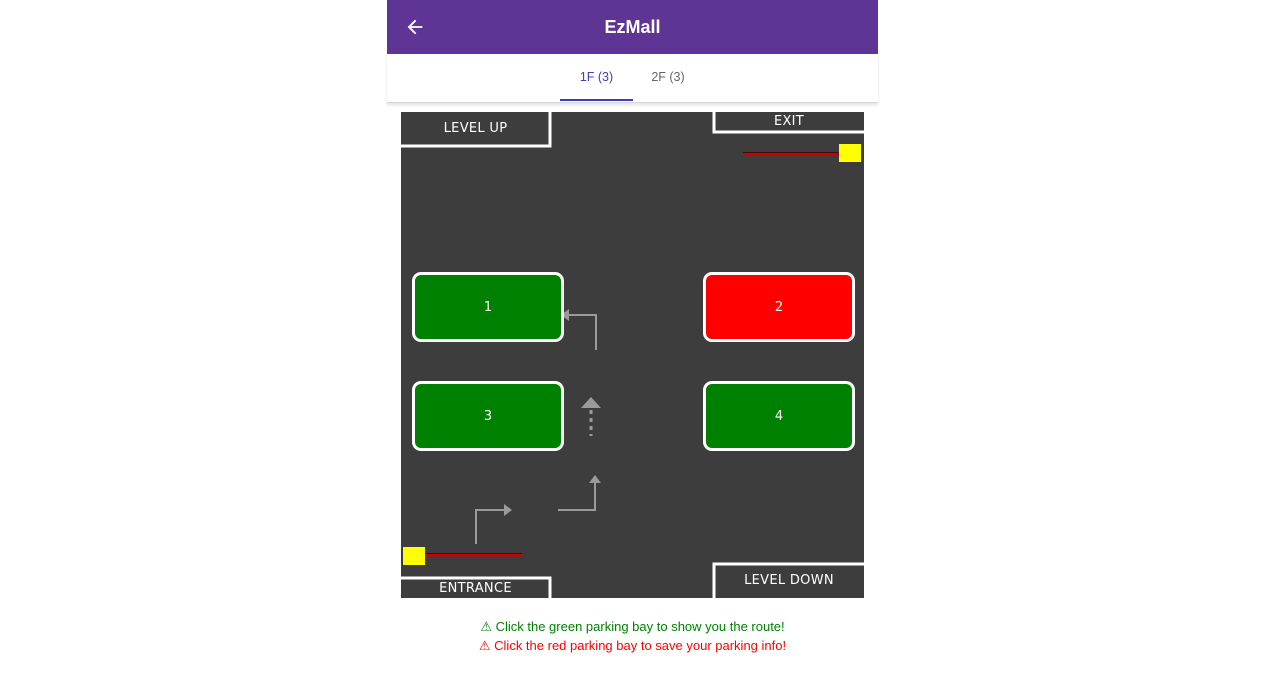 The height and width of the screenshot is (695, 1265). Describe the element at coordinates (488, 416) in the screenshot. I see `parking-bay-3: 3` at that location.